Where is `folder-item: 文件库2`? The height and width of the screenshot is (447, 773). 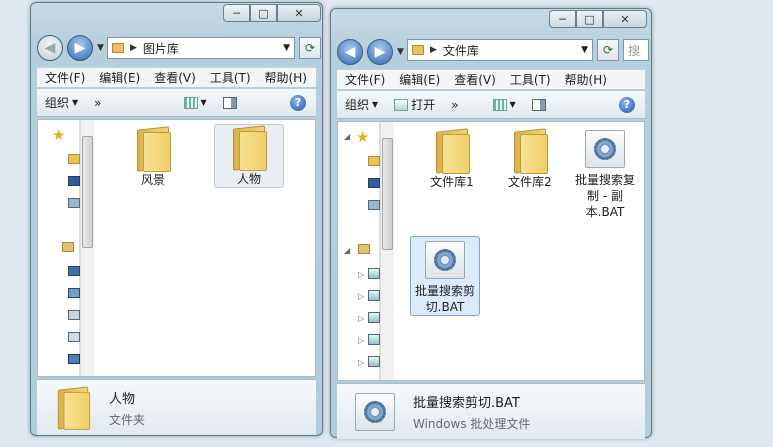 folder-item: 文件库2 is located at coordinates (530, 163).